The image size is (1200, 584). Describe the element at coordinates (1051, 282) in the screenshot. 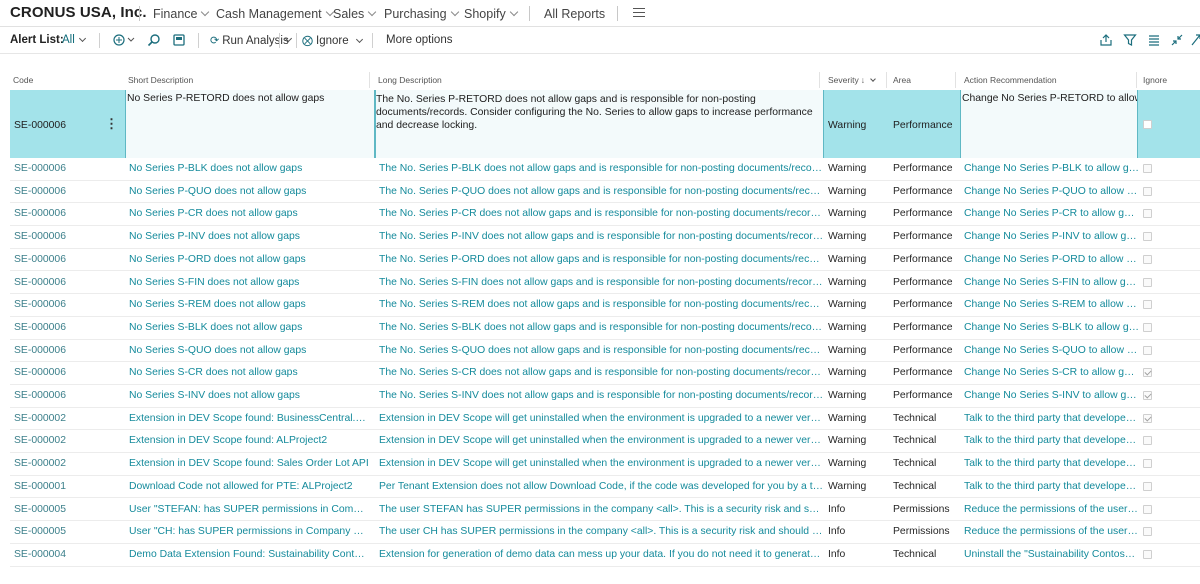

I see `row-action-recommendation: Change No Series S-FIN to allow gaps` at that location.